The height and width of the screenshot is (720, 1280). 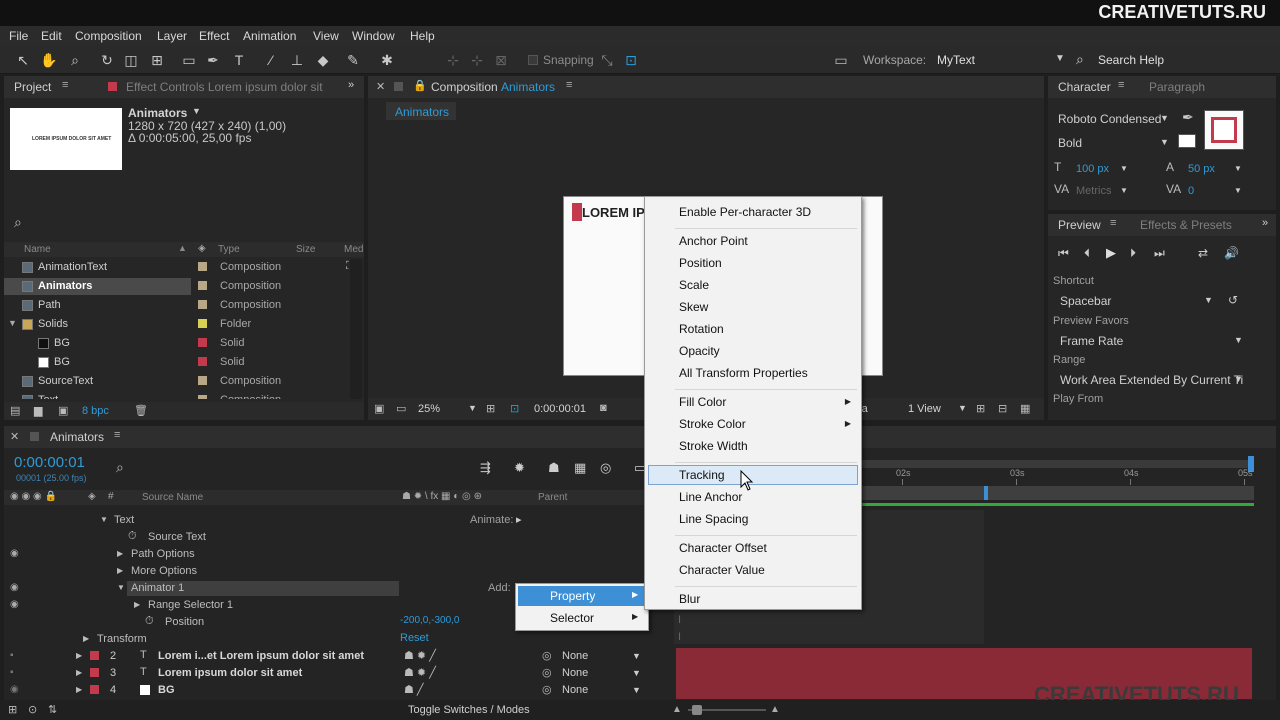 I want to click on shy-layers-icon: ☗, so click(x=554, y=468).